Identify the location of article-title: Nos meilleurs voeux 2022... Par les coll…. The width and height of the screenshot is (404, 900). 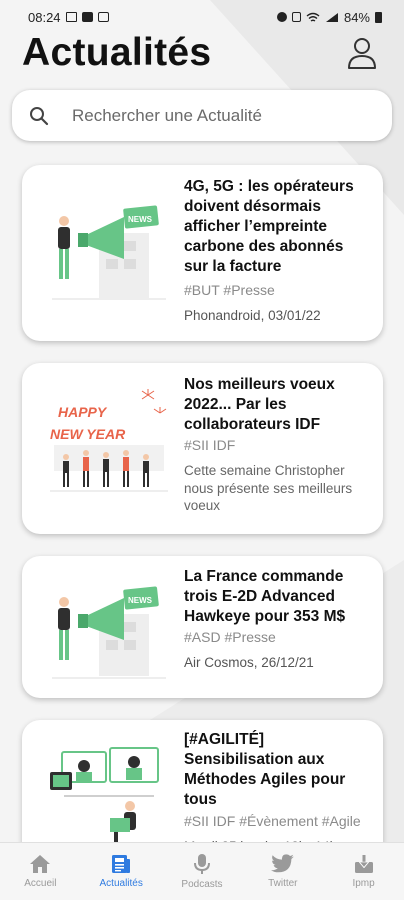
(259, 404).